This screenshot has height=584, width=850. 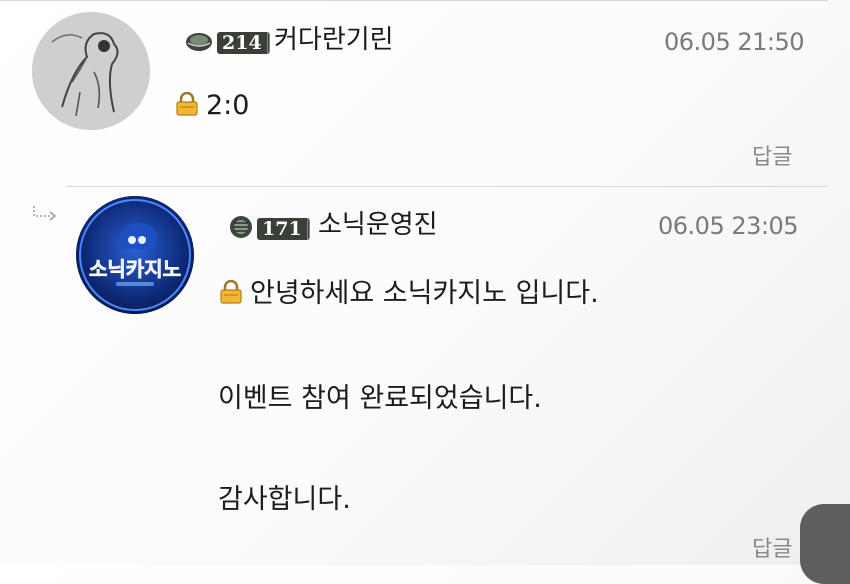 What do you see at coordinates (728, 226) in the screenshot?
I see `timestamp: 06.05 23:05` at bounding box center [728, 226].